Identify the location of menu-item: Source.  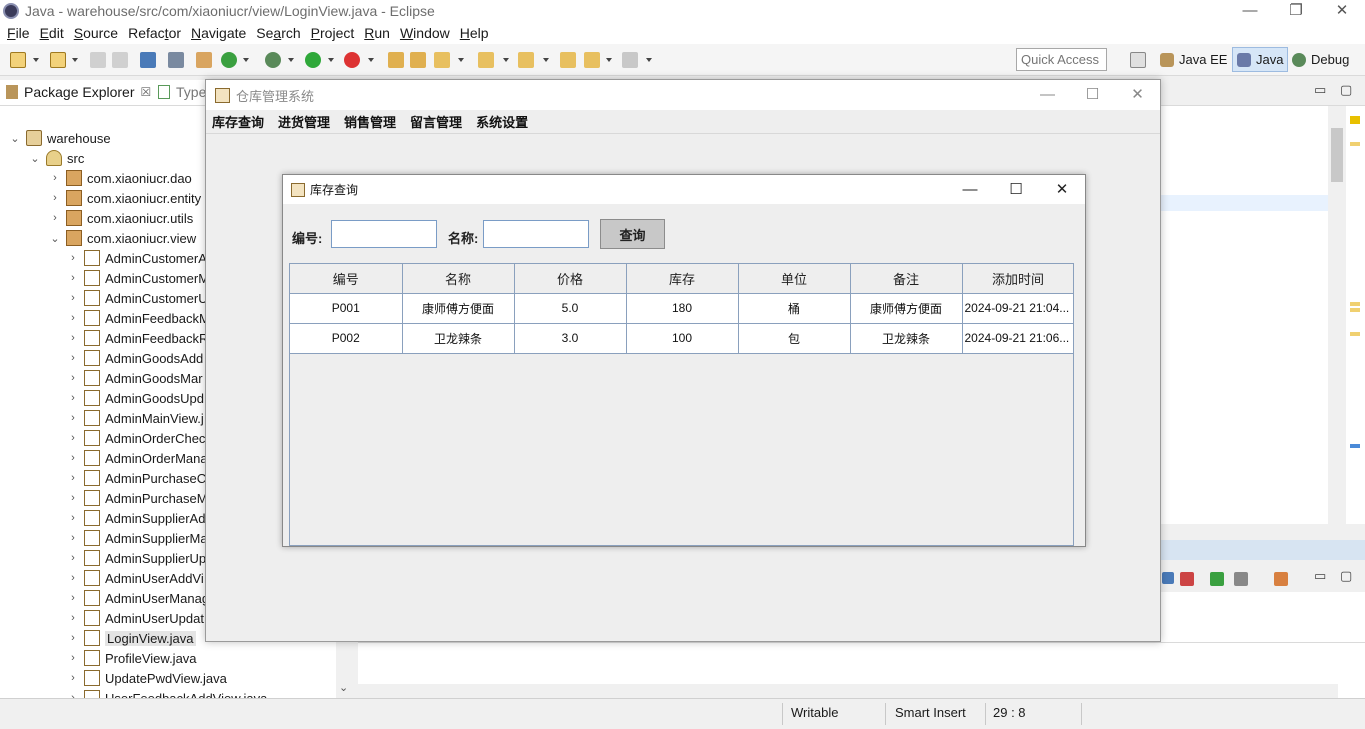
(96, 33).